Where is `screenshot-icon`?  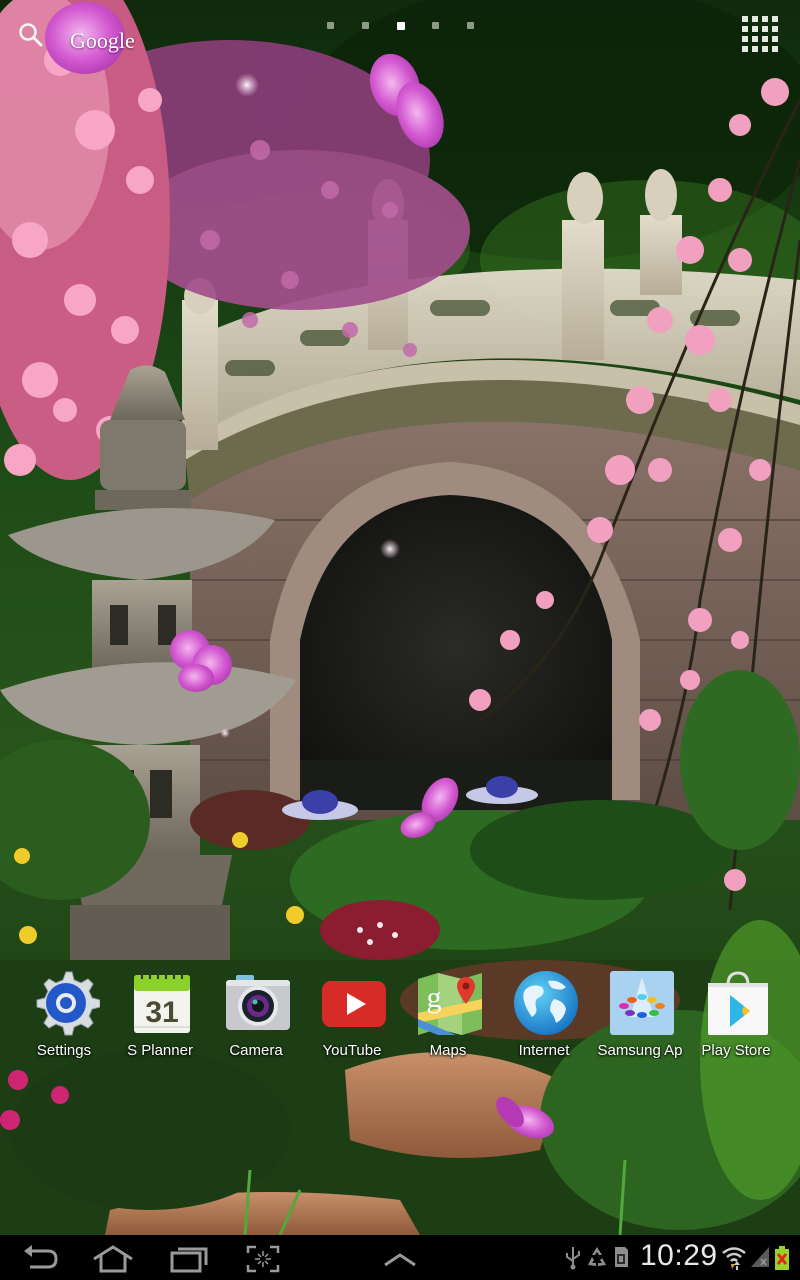
screenshot-icon is located at coordinates (263, 1259).